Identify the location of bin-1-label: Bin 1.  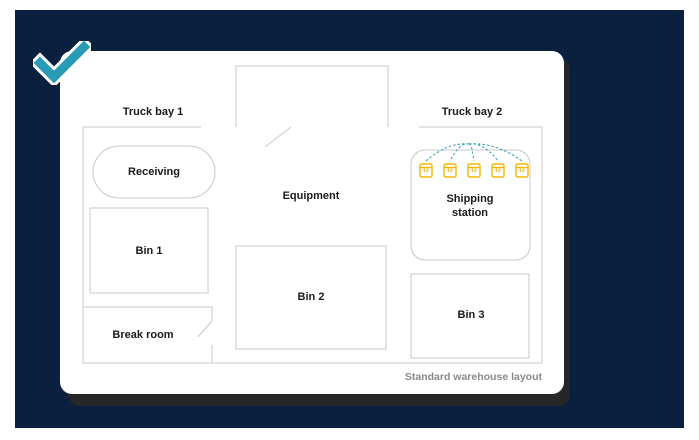
(149, 251).